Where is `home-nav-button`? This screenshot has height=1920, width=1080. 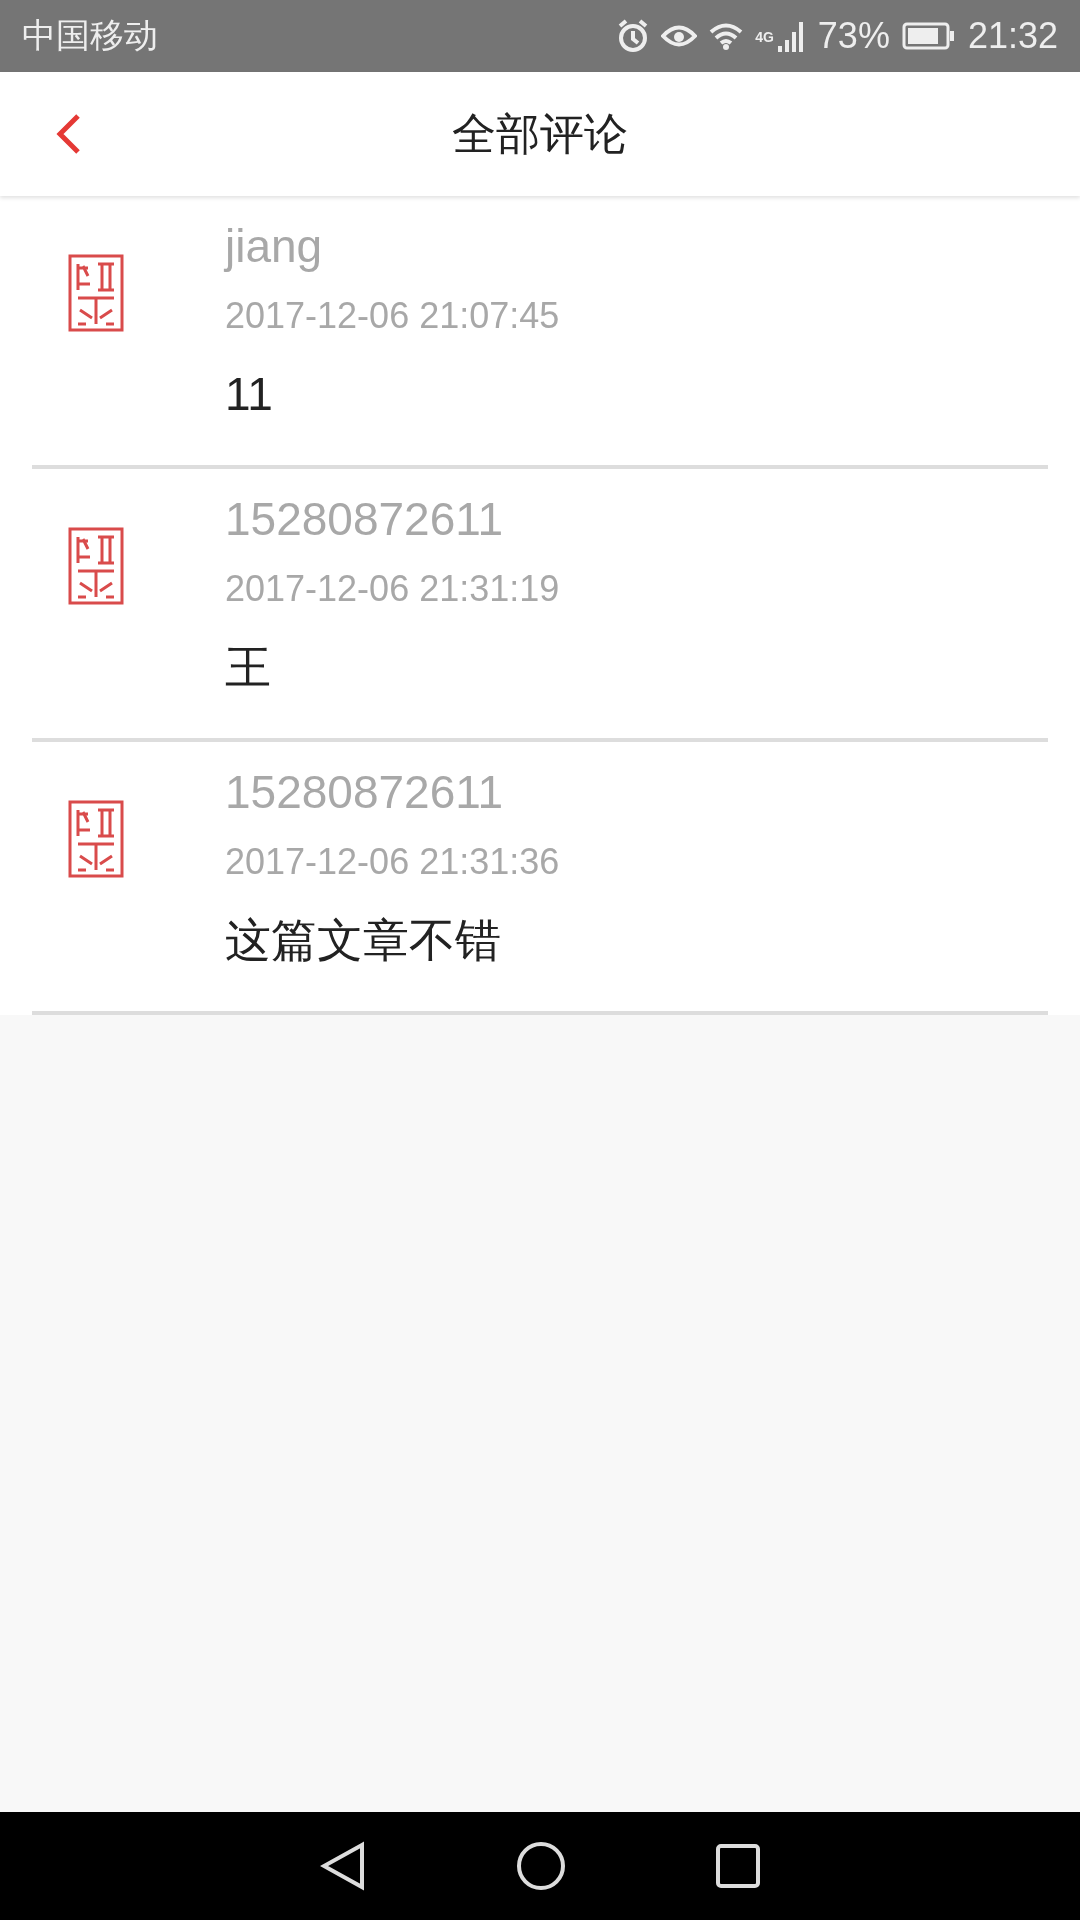
home-nav-button is located at coordinates (541, 1866).